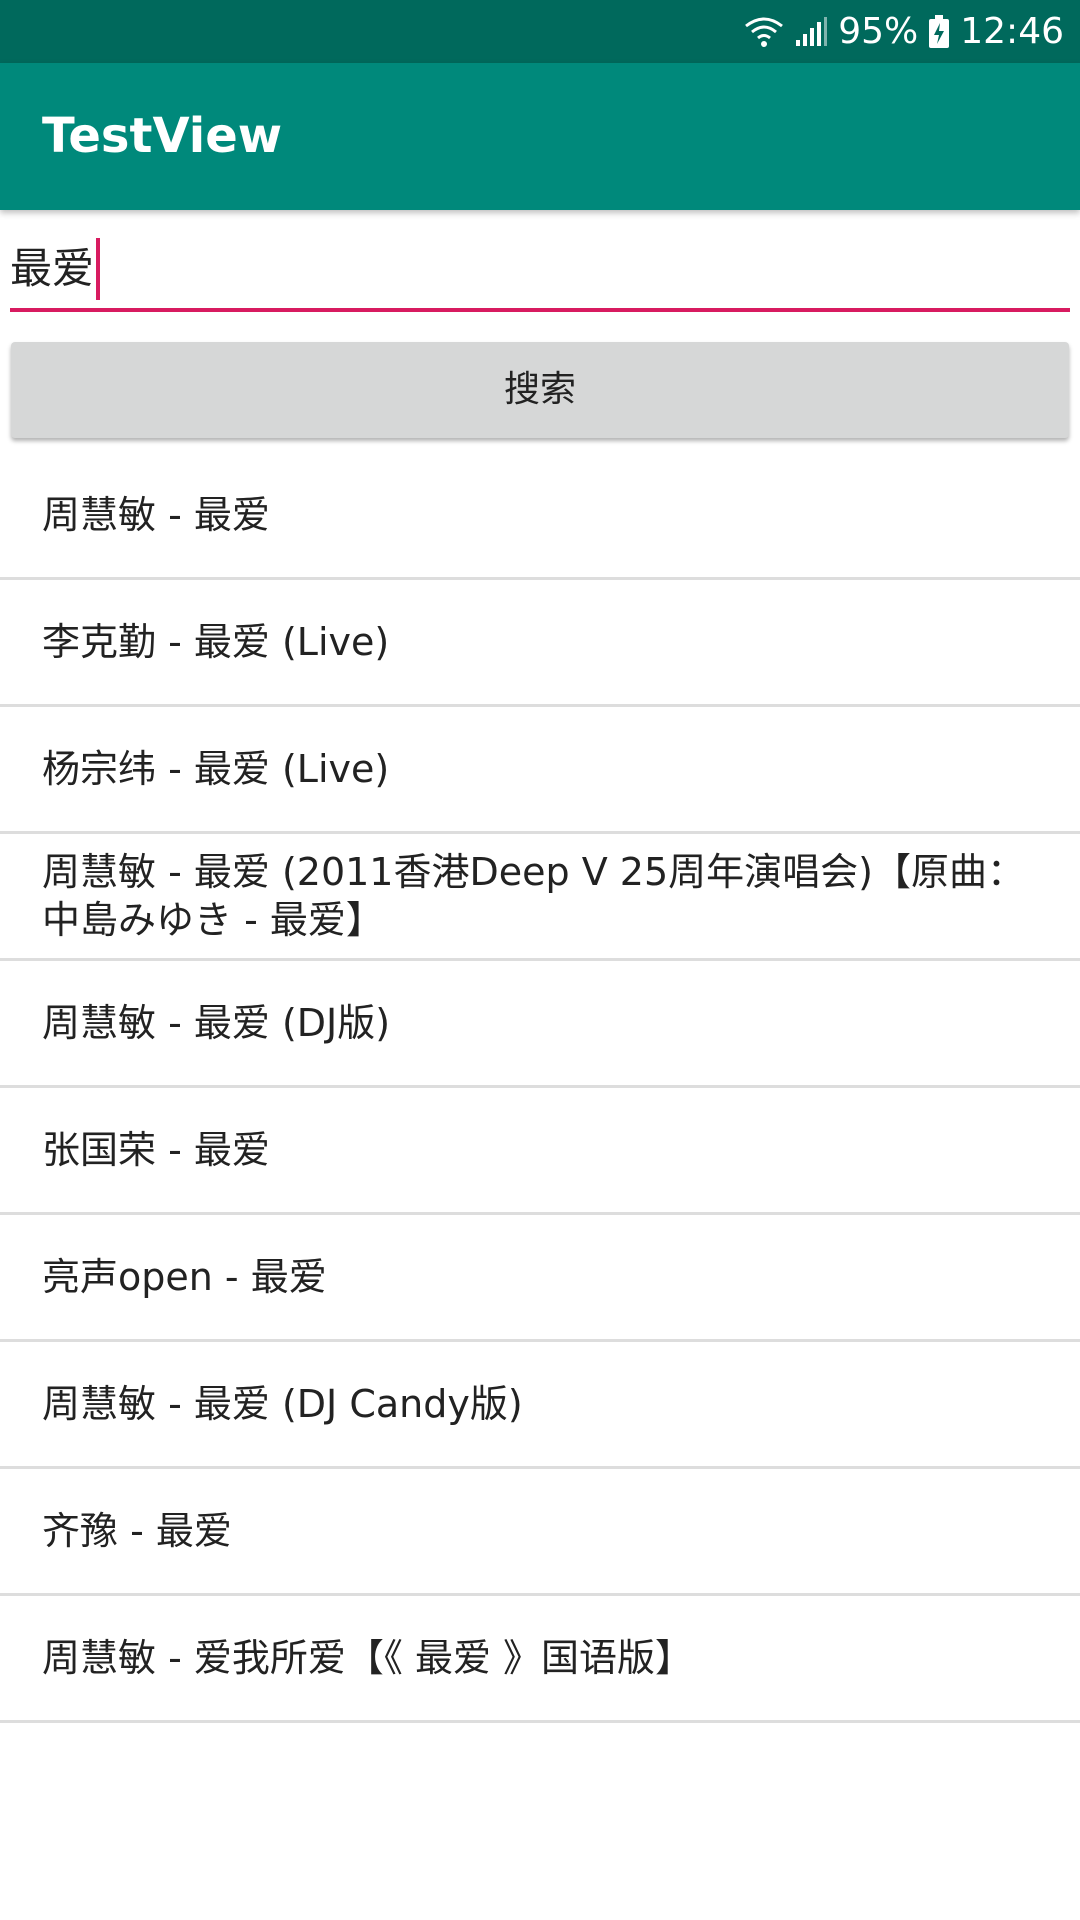 Image resolution: width=1080 pixels, height=1920 pixels. Describe the element at coordinates (137, 1531) in the screenshot. I see `list-item-title: 齐豫 - 最爱` at that location.